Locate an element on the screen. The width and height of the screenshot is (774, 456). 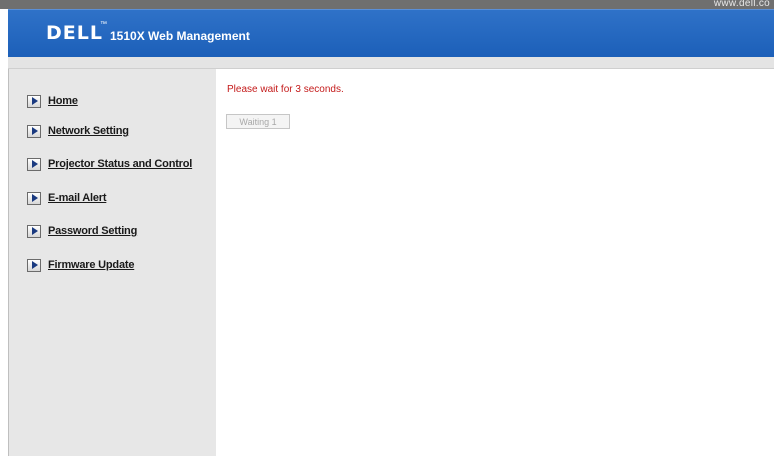
sidebar-item-label: Network Setting is located at coordinates (88, 131).